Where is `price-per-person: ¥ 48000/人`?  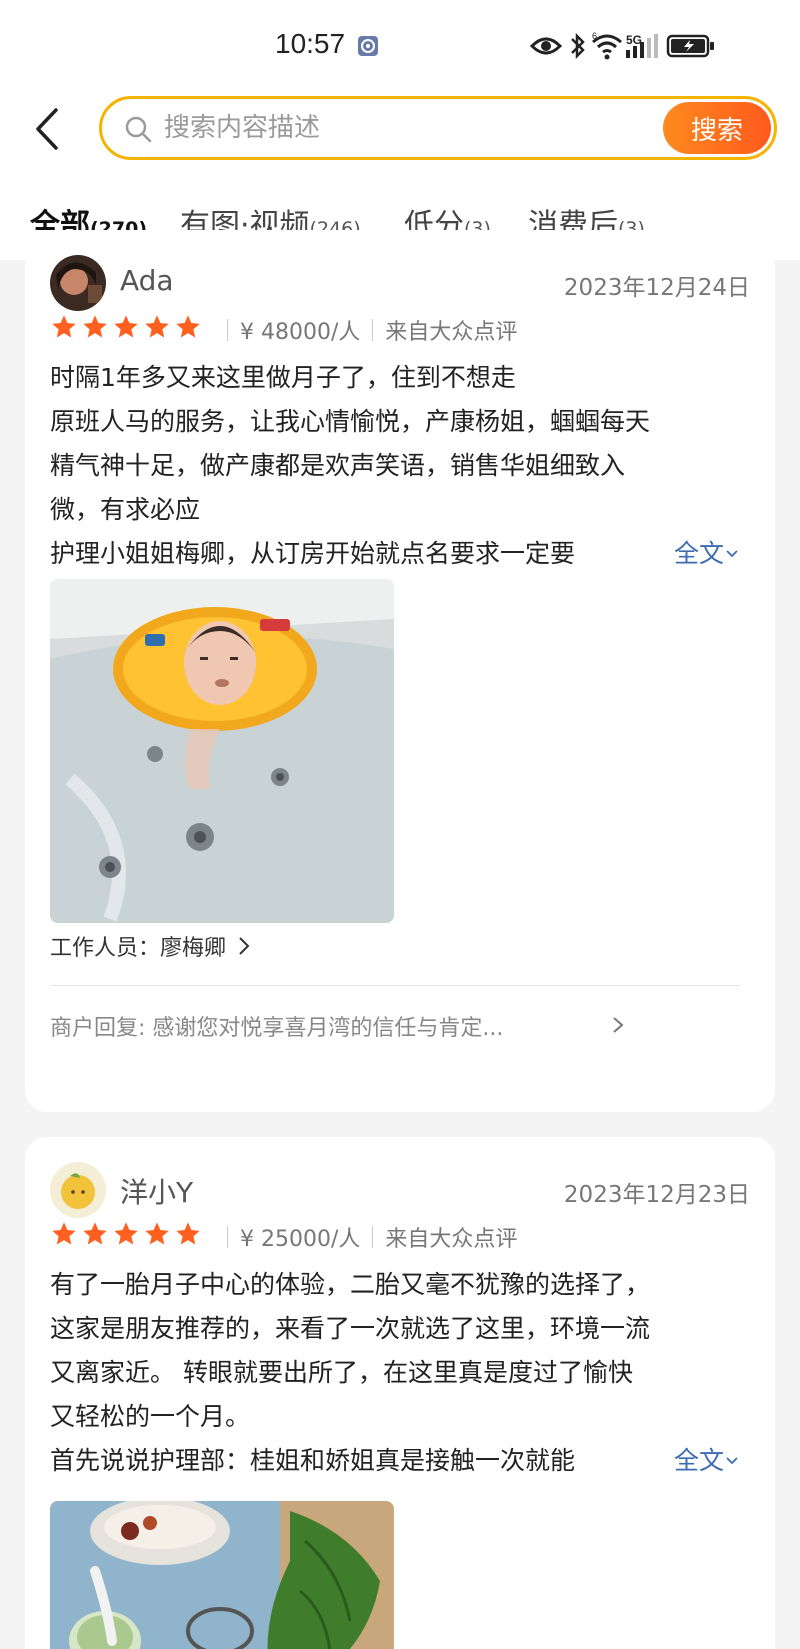 price-per-person: ¥ 48000/人 is located at coordinates (300, 332).